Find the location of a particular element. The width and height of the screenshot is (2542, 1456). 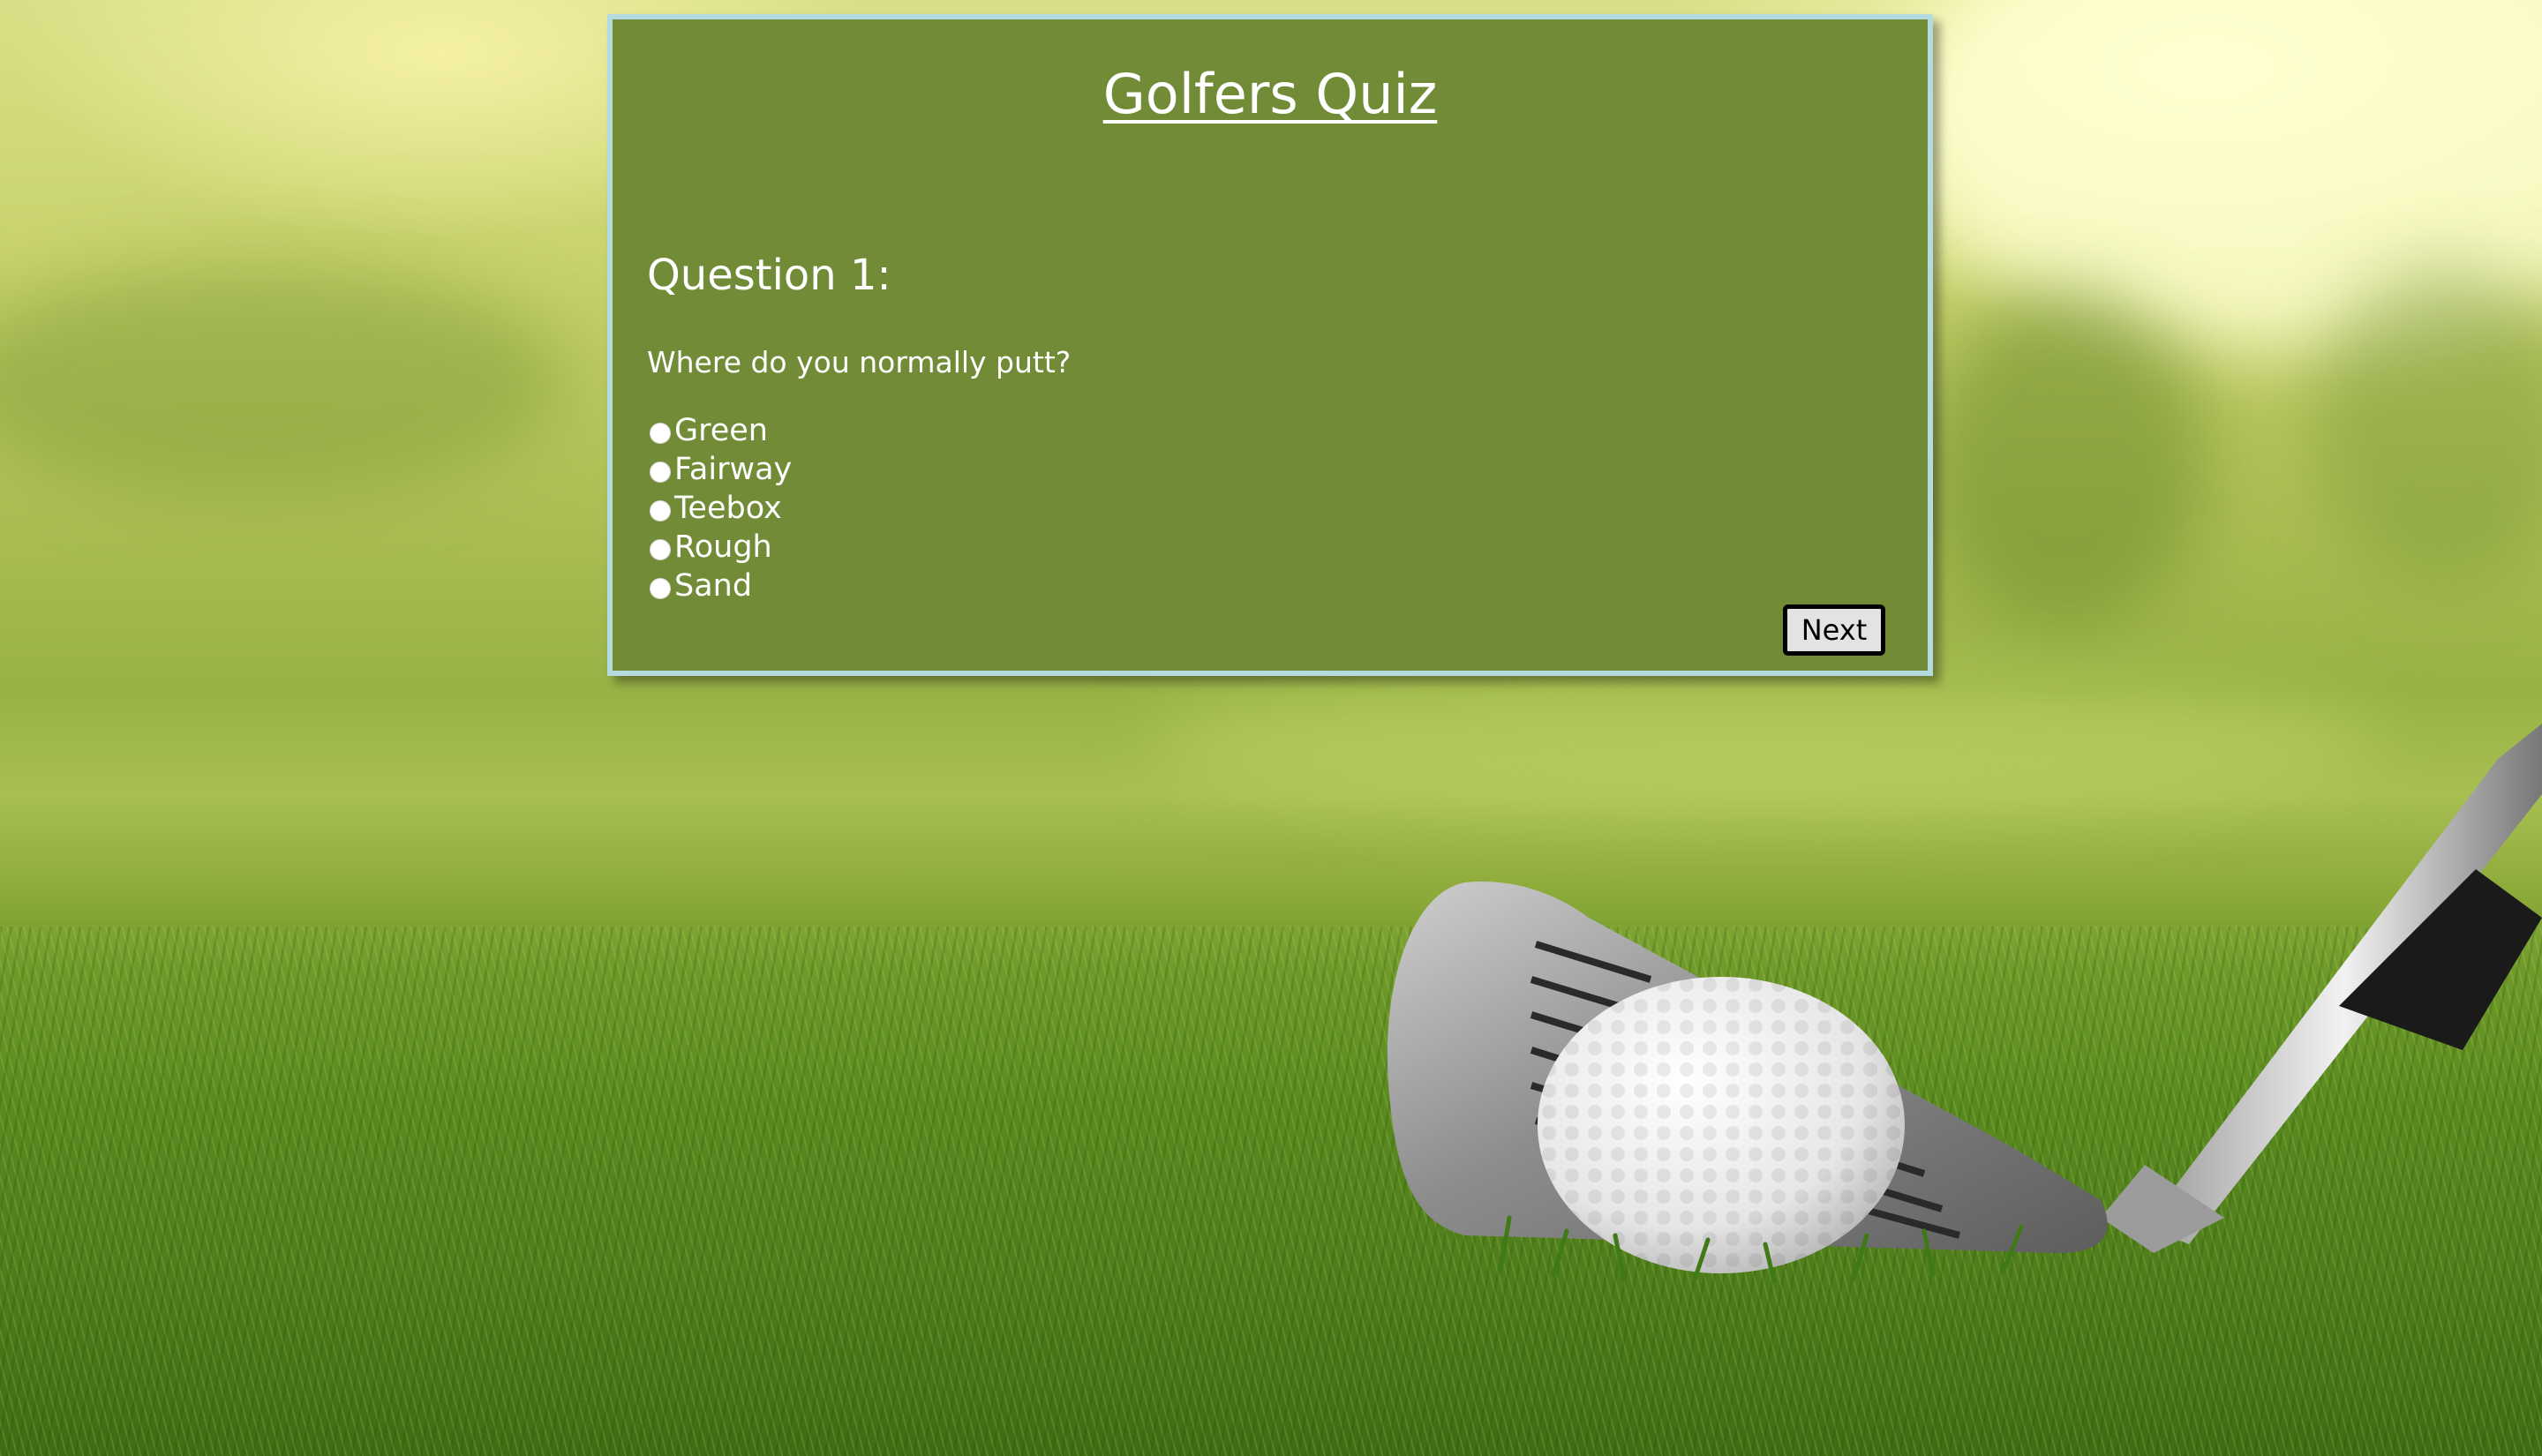

answer-option-green: Green is located at coordinates (719, 430).